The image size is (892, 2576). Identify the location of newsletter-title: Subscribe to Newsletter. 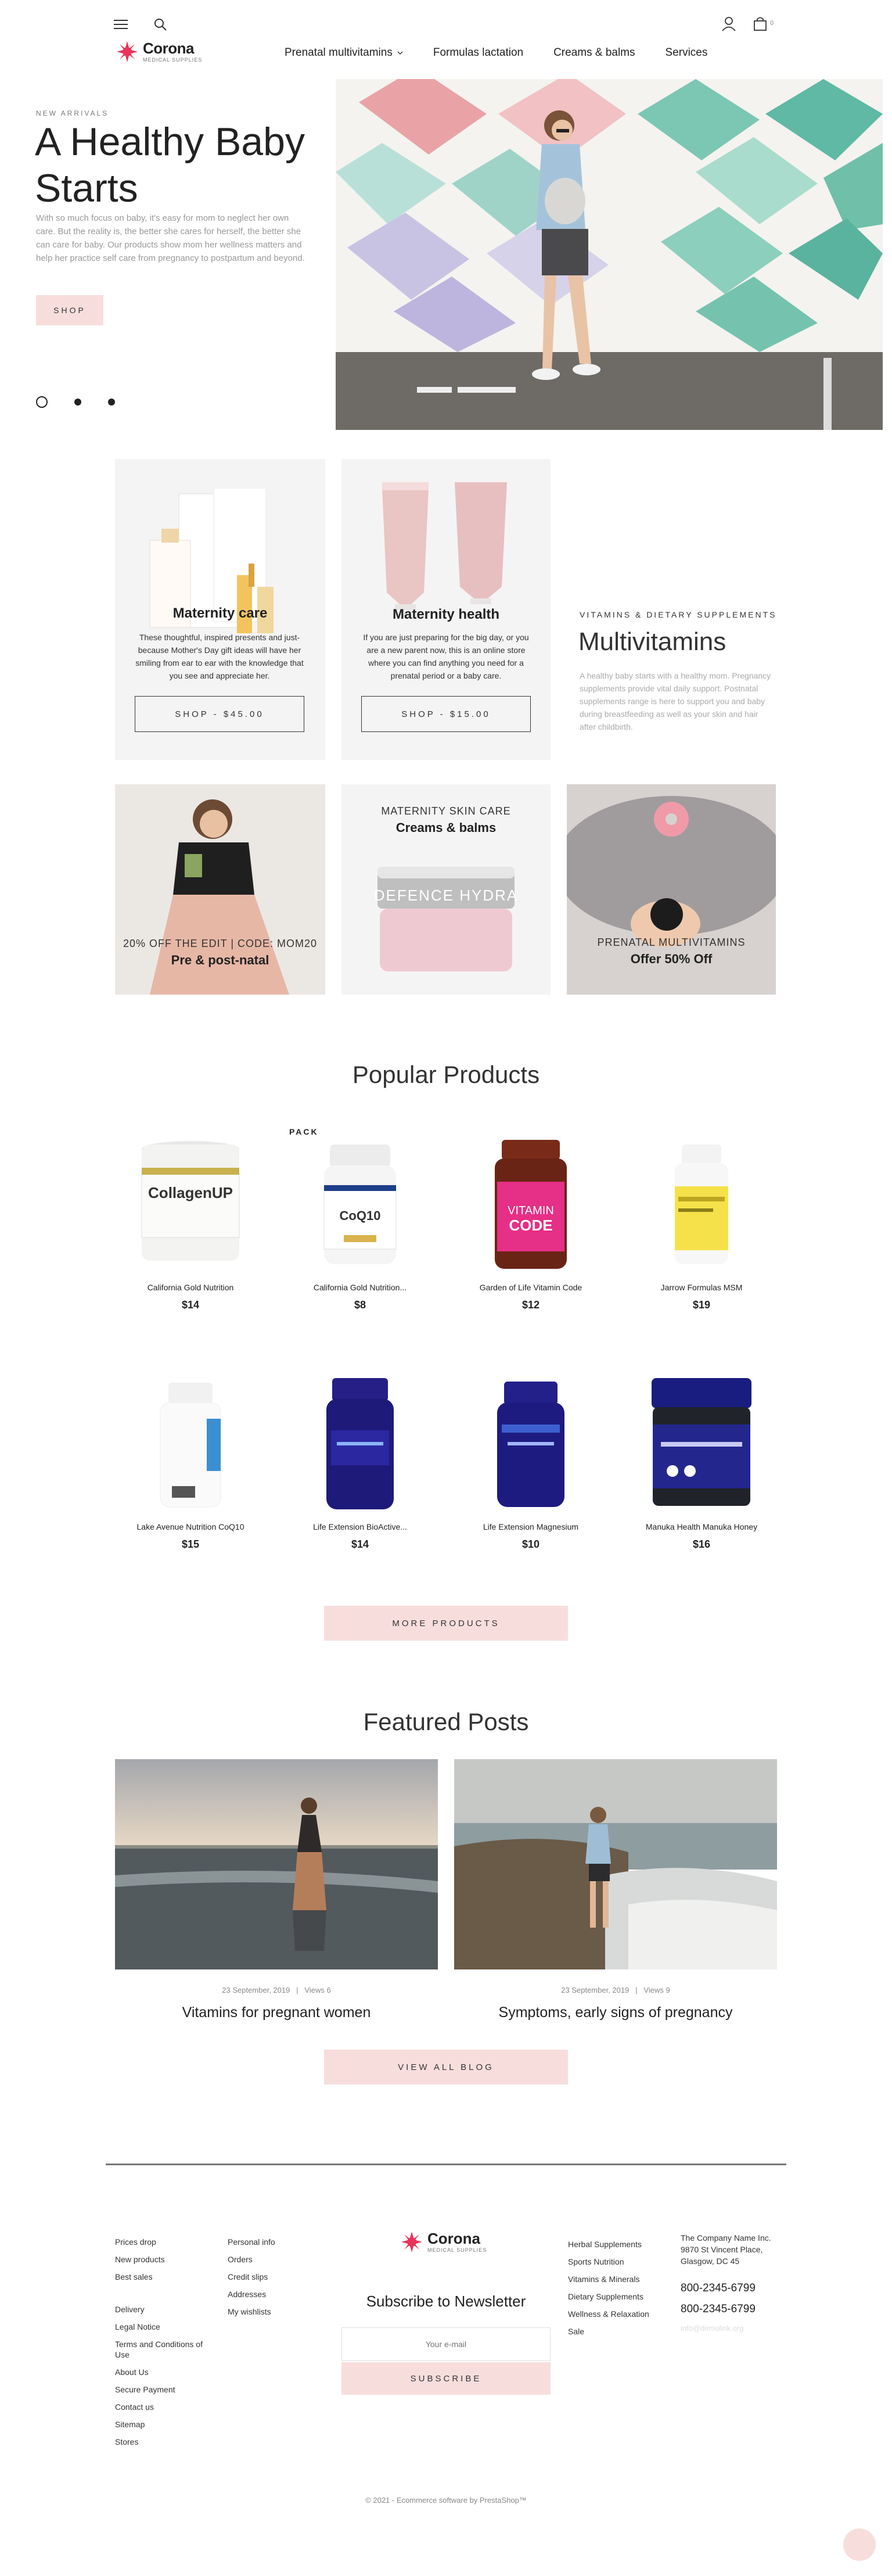
(446, 2301).